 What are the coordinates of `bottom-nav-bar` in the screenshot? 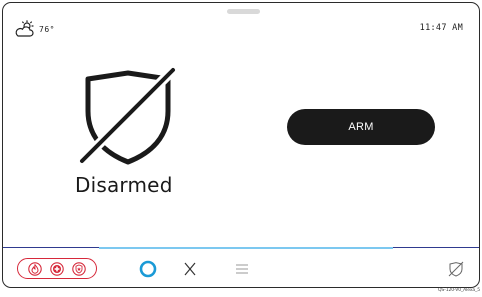 It's located at (241, 267).